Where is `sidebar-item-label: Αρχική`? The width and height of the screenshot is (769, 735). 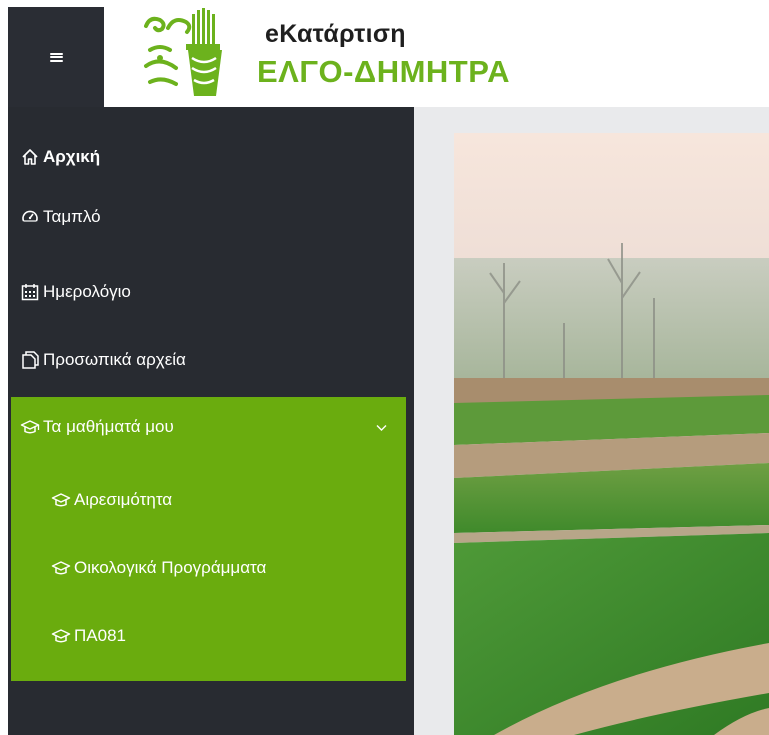
sidebar-item-label: Αρχική is located at coordinates (72, 156).